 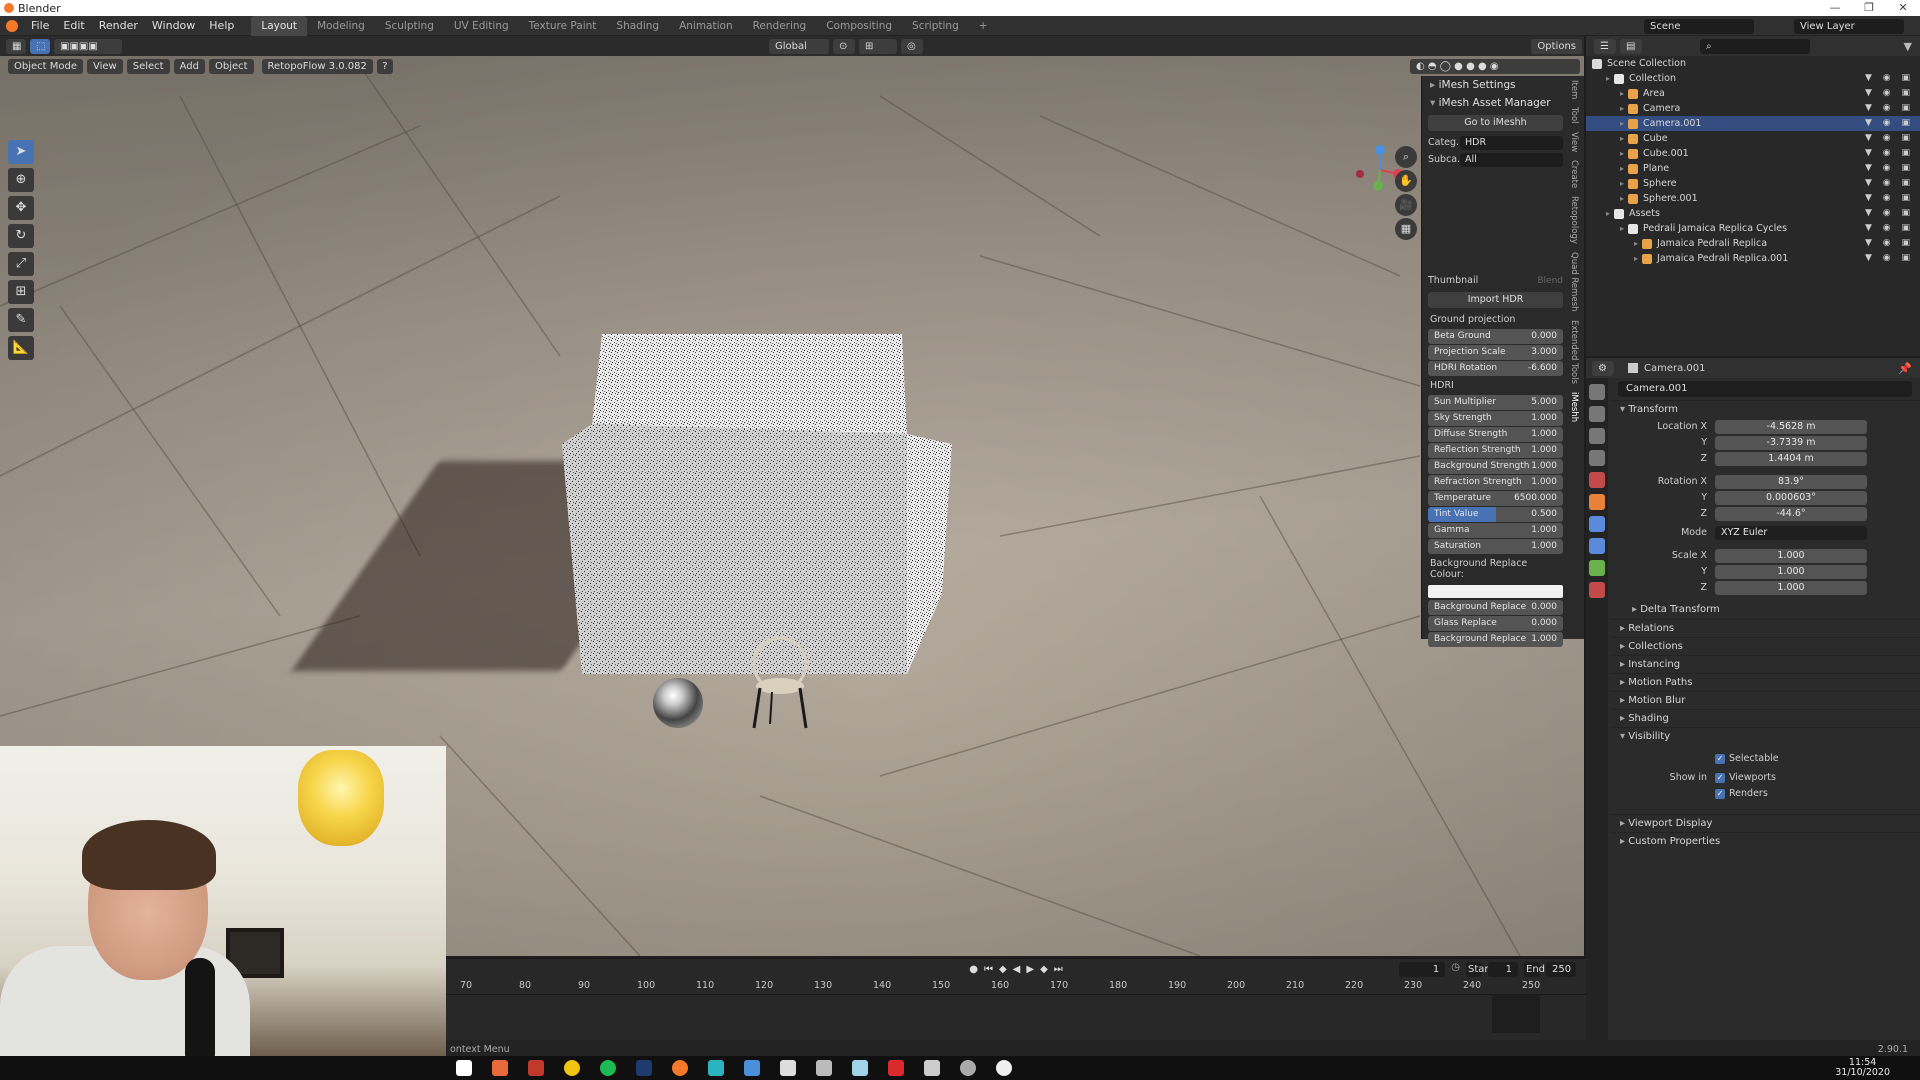 What do you see at coordinates (1495, 300) in the screenshot?
I see `import-hdr-button: Import HDR` at bounding box center [1495, 300].